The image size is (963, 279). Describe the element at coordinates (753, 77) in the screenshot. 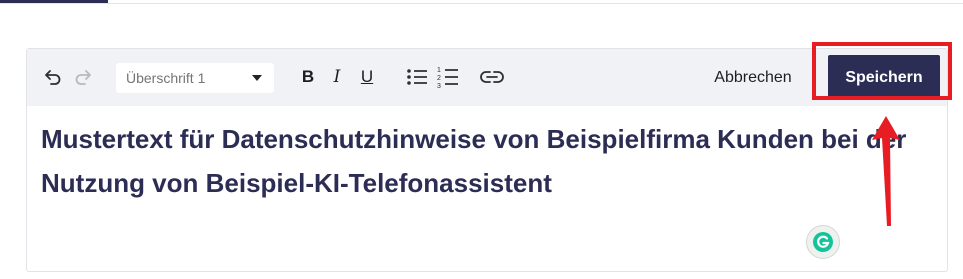

I see `cancel-button: Abbrechen` at that location.